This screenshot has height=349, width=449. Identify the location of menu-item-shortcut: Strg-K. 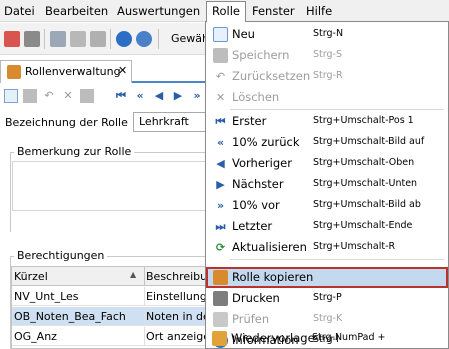
(328, 318).